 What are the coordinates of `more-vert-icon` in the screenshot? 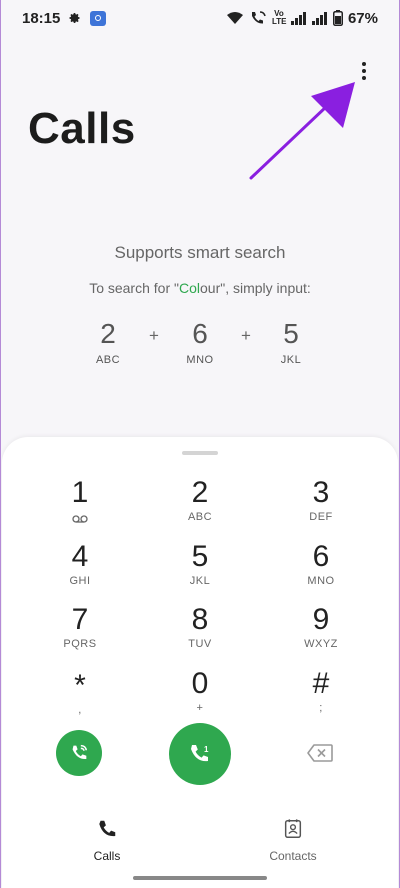 It's located at (364, 64).